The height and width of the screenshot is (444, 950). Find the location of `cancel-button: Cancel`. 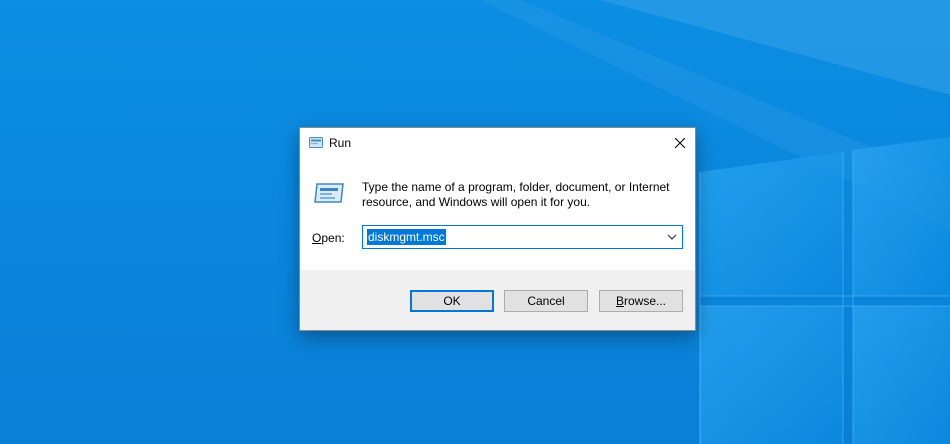

cancel-button: Cancel is located at coordinates (546, 301).